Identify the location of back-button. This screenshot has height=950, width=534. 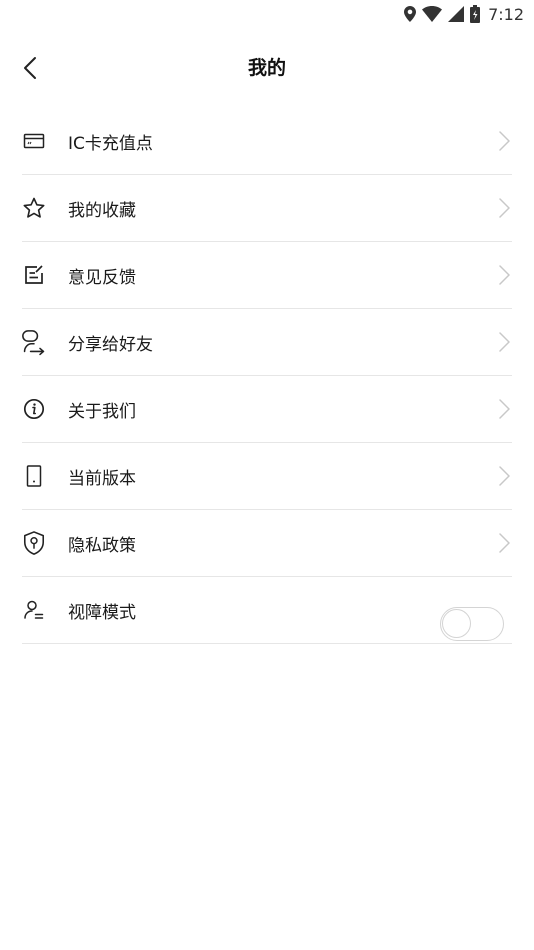
(30, 68).